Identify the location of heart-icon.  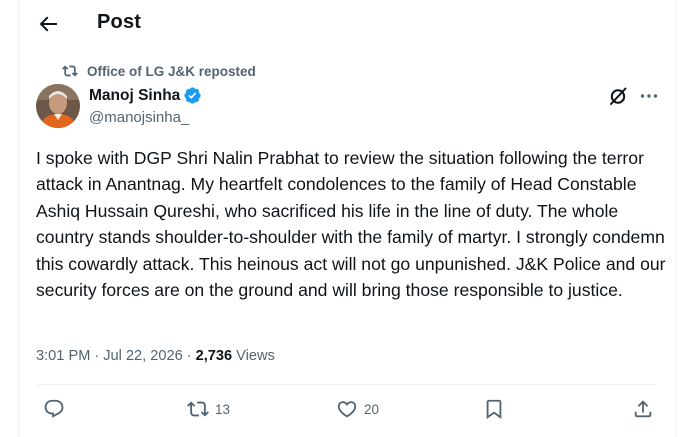
(347, 409).